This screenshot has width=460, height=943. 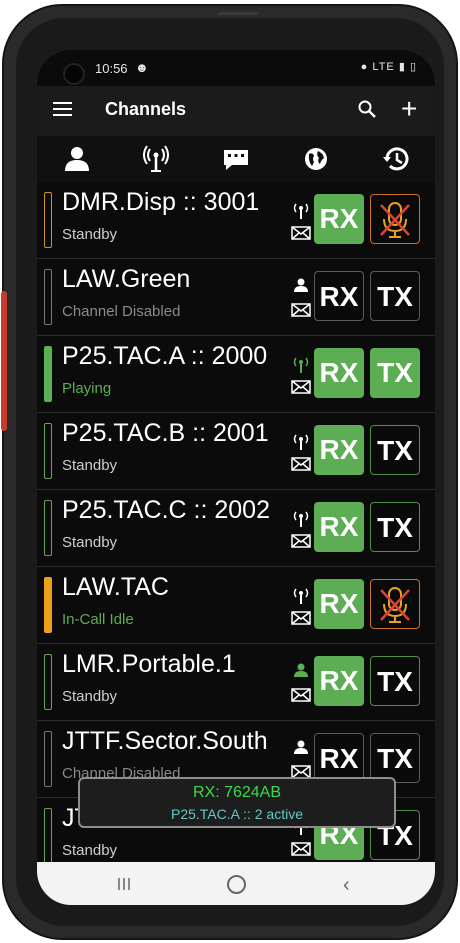 What do you see at coordinates (77, 159) in the screenshot?
I see `person-icon` at bounding box center [77, 159].